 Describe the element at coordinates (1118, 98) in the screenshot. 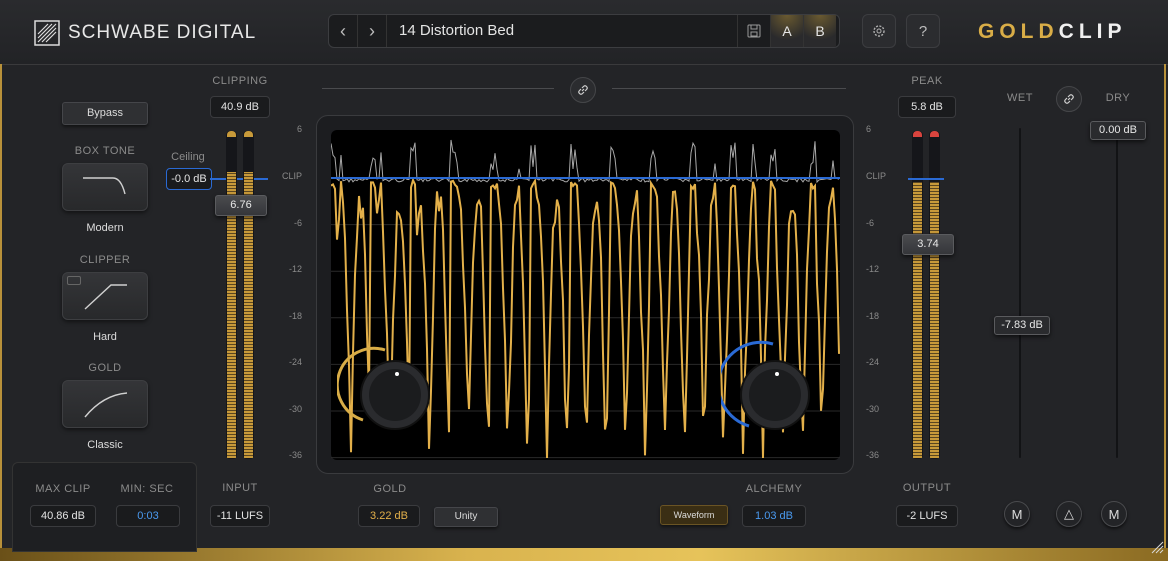

I see `dry-label: DRY` at that location.